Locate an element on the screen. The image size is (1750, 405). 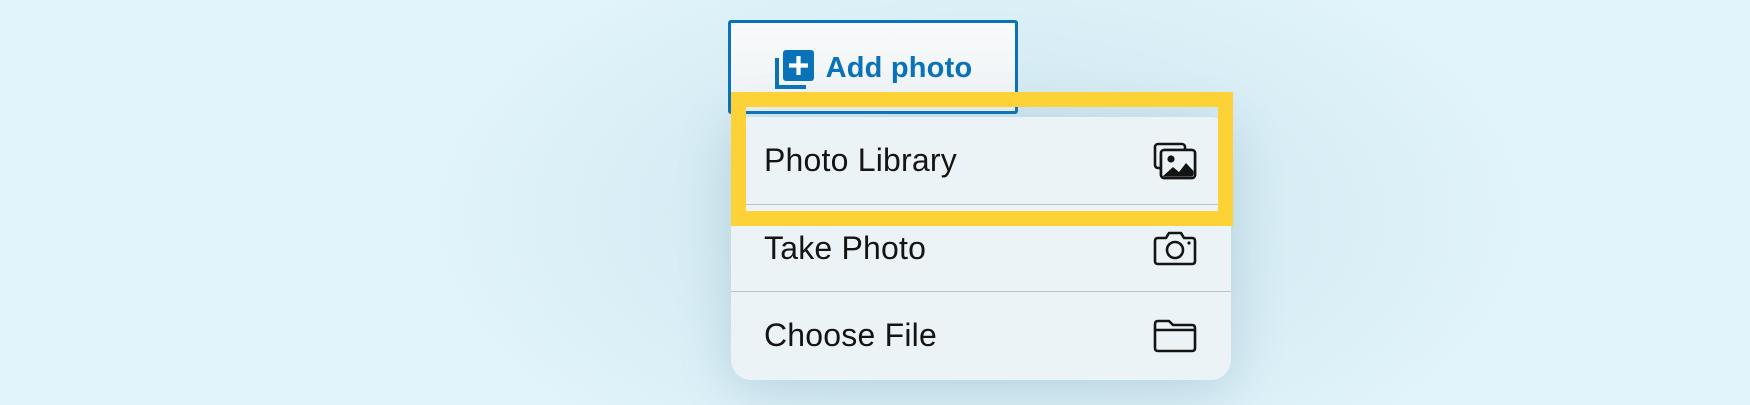
add-photo-icon is located at coordinates (794, 69).